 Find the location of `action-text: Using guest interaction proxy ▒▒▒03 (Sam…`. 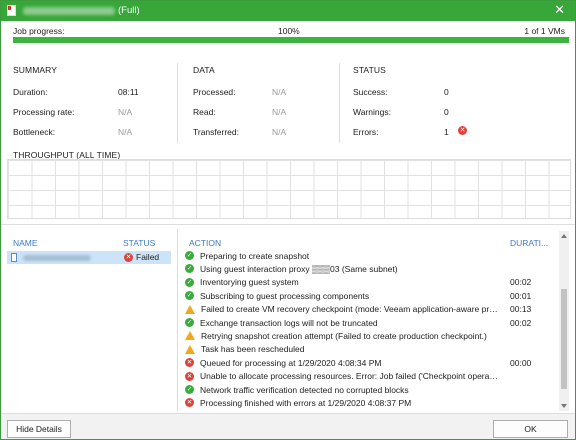

action-text: Using guest interaction proxy ▒▒▒03 (Sam… is located at coordinates (299, 268).